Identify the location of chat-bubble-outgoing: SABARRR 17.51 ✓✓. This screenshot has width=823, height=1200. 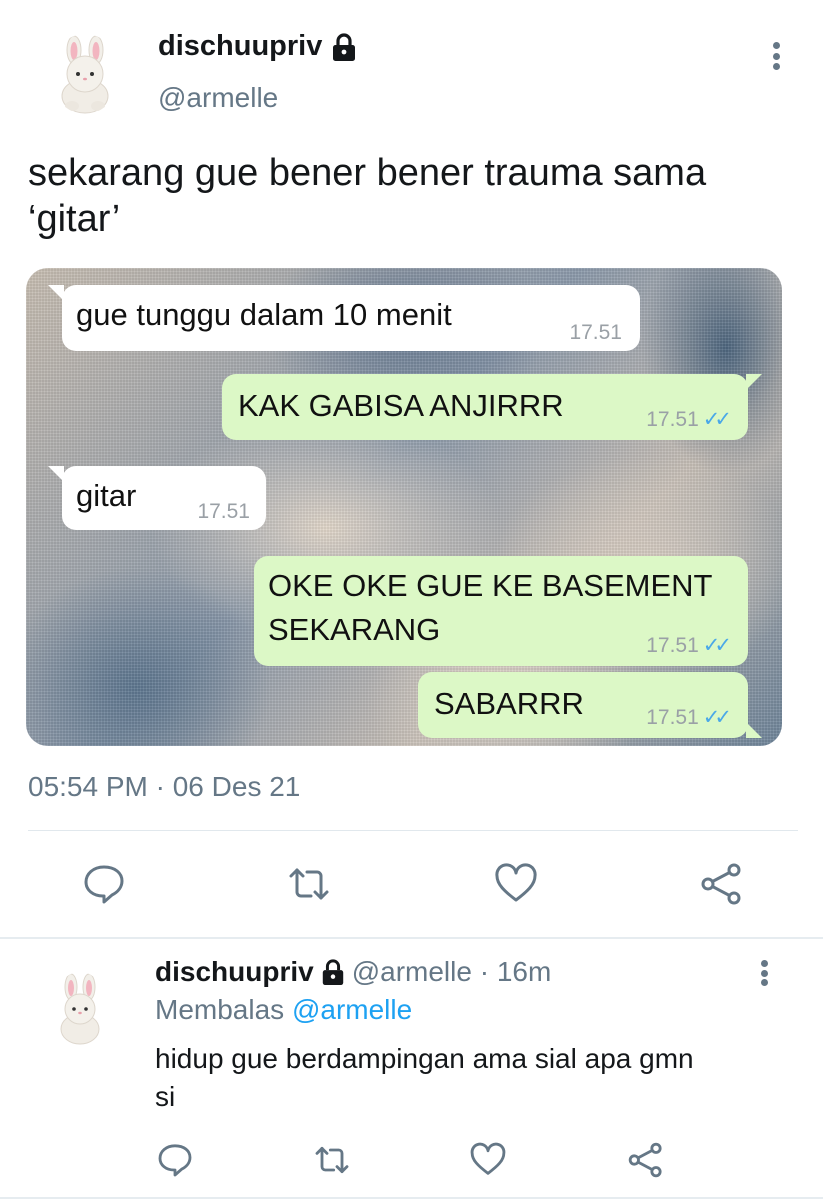
(590, 705).